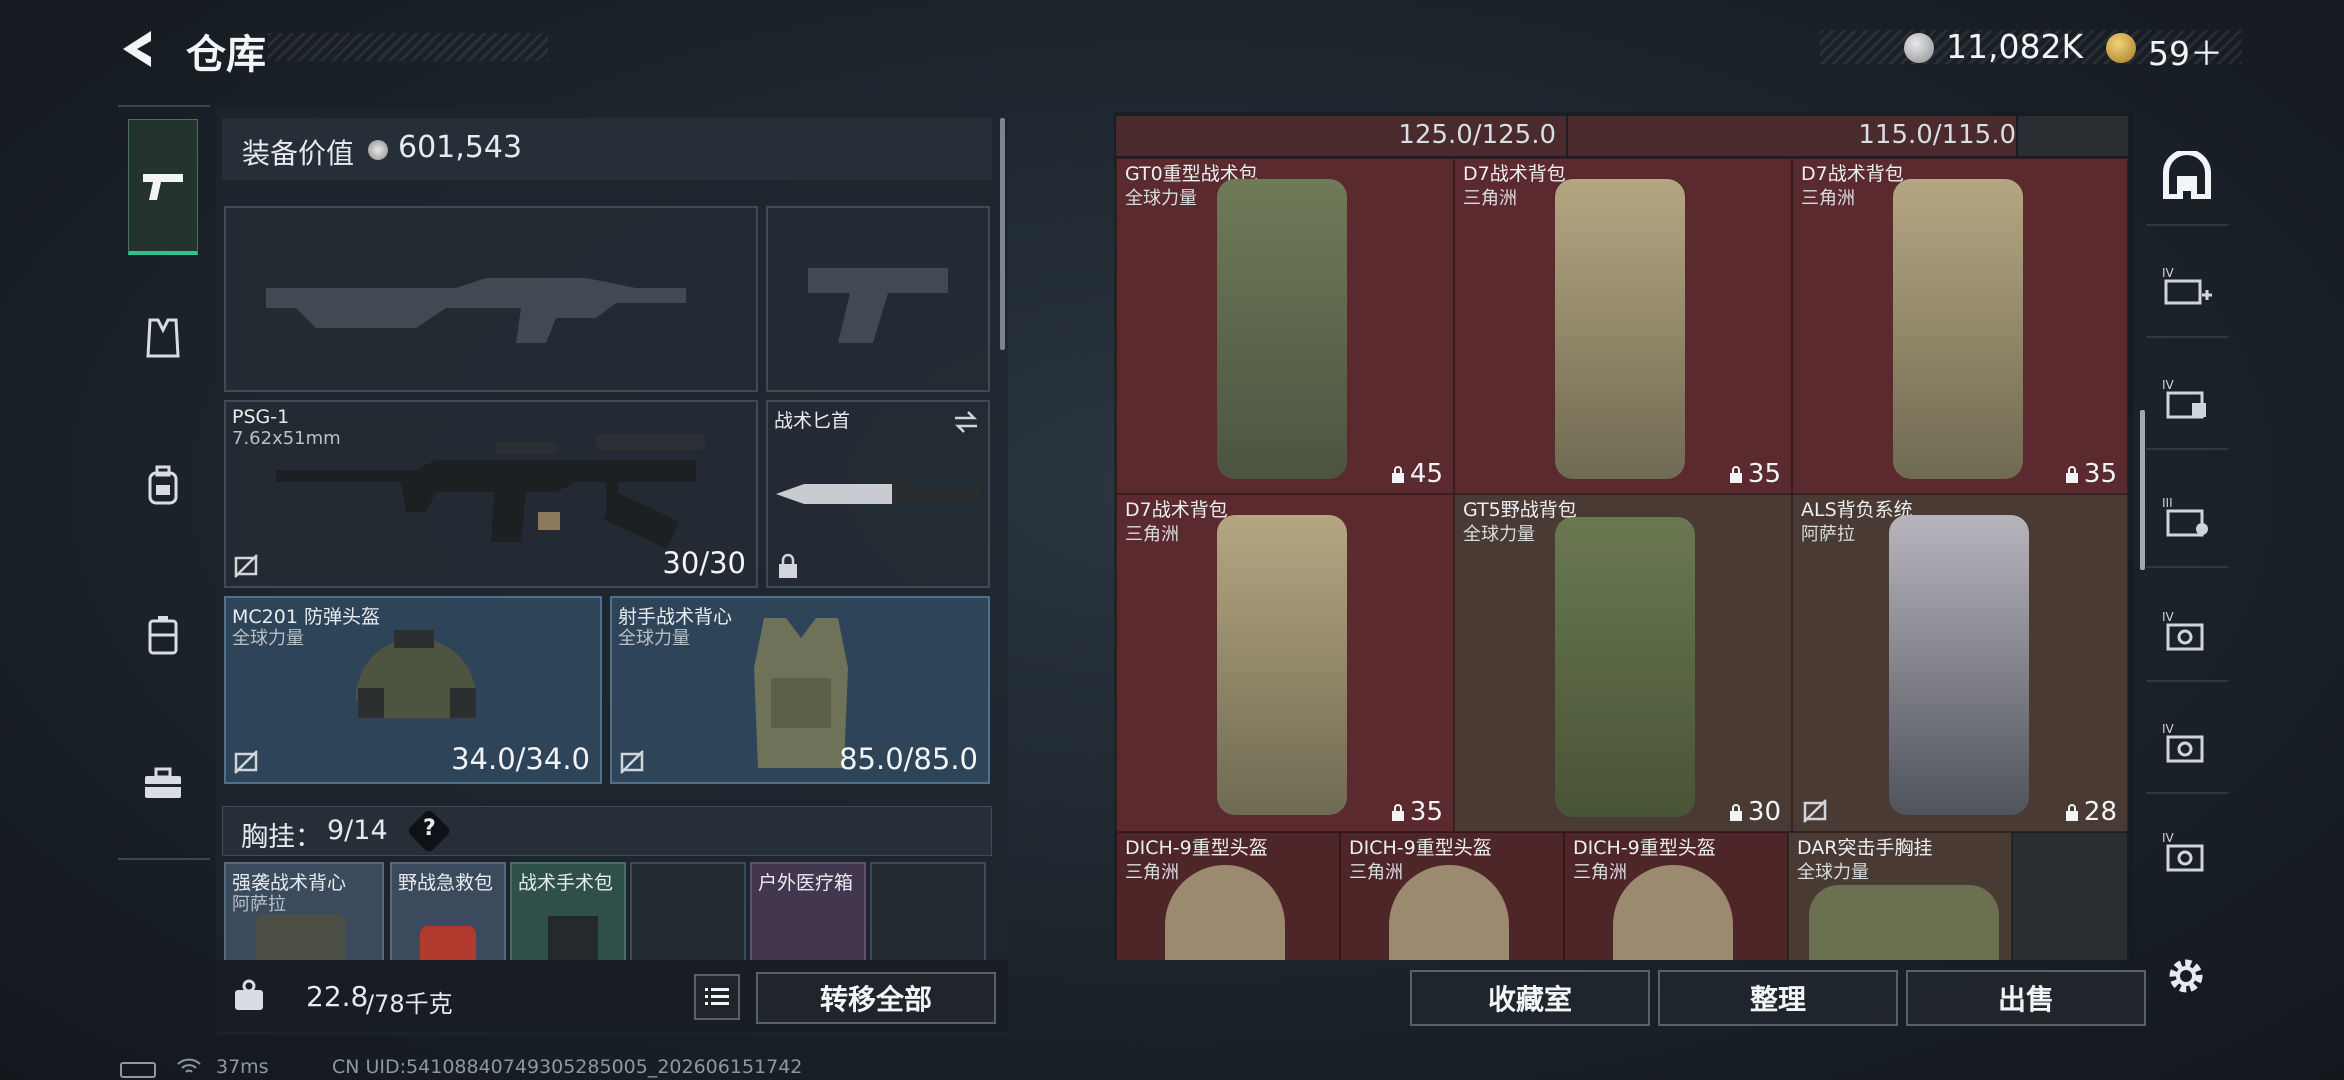  I want to click on sidebar-container-5: IV, so click(2187, 744).